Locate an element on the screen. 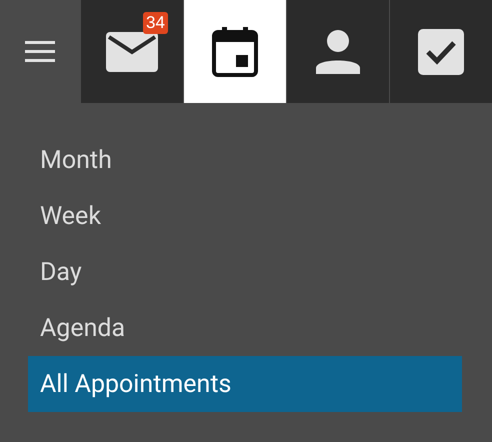 The width and height of the screenshot is (492, 442). view-menu-item: Day is located at coordinates (245, 272).